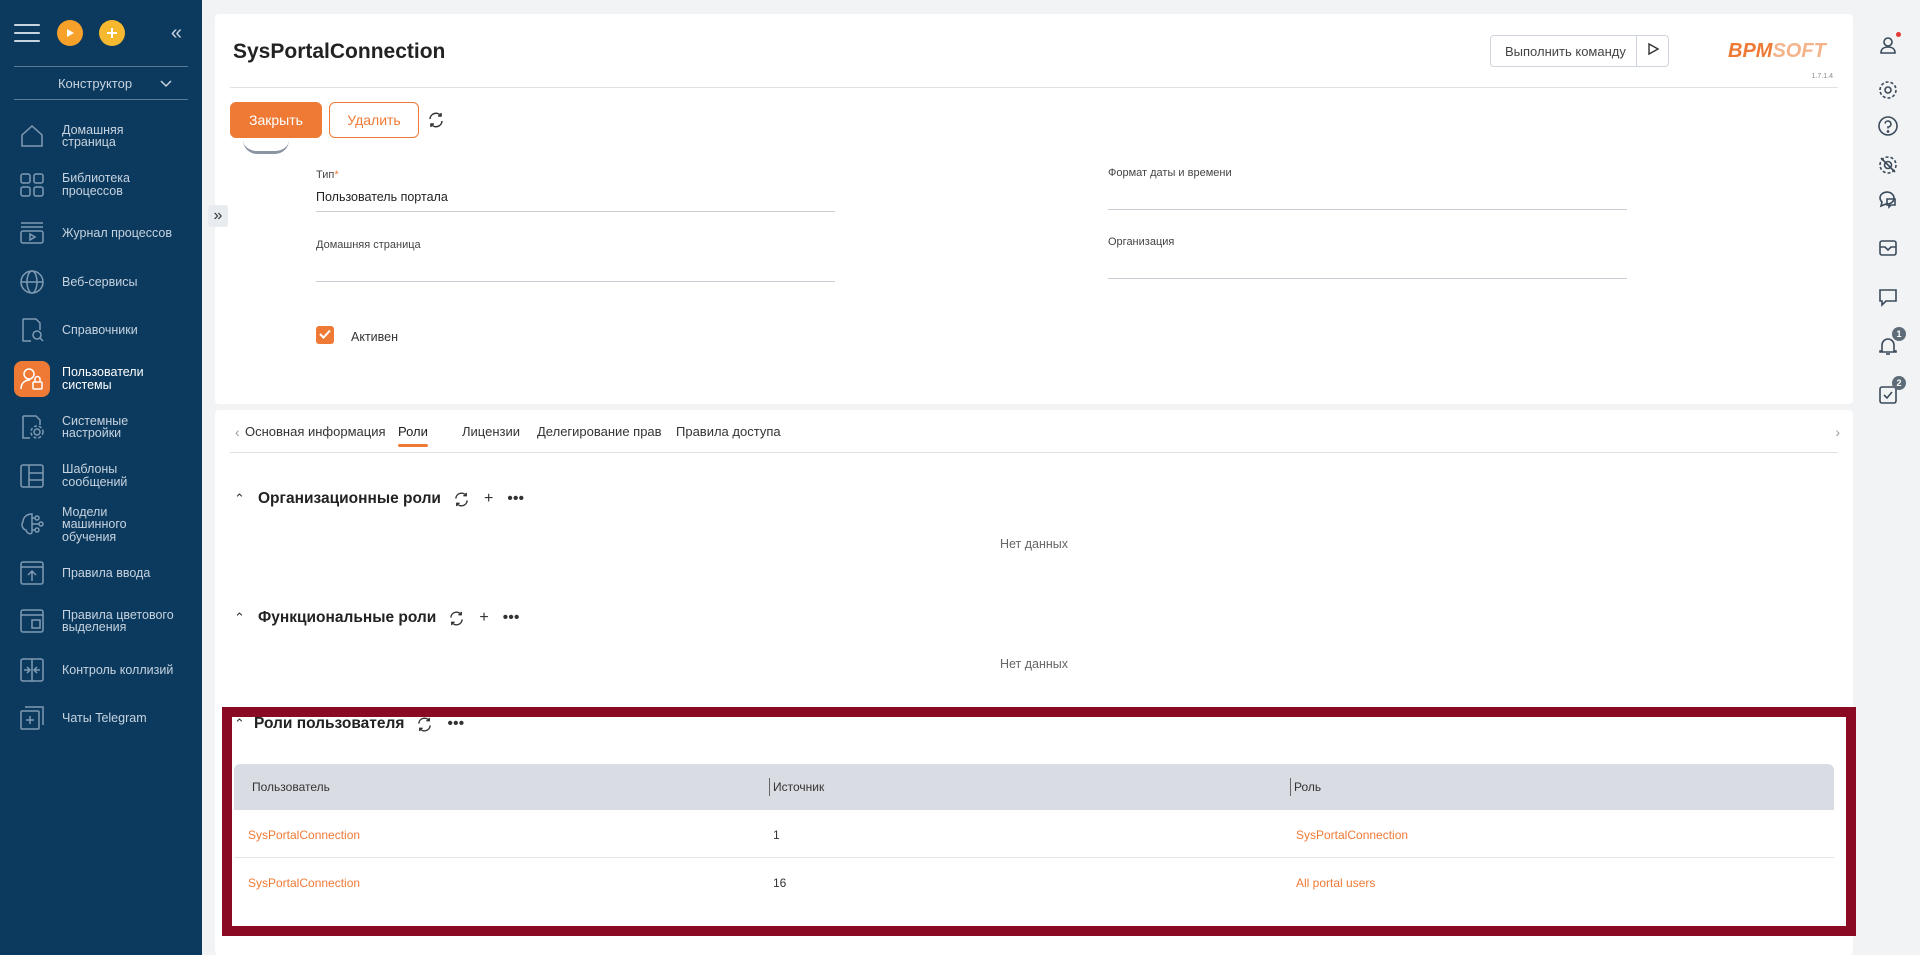 The width and height of the screenshot is (1920, 955). What do you see at coordinates (336, 175) in the screenshot?
I see `required-marker: *` at bounding box center [336, 175].